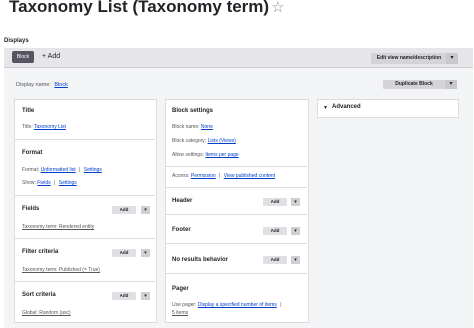 Image resolution: width=474 pixels, height=328 pixels. What do you see at coordinates (145, 253) in the screenshot?
I see `filter-dropdown-icon: ▾` at bounding box center [145, 253].